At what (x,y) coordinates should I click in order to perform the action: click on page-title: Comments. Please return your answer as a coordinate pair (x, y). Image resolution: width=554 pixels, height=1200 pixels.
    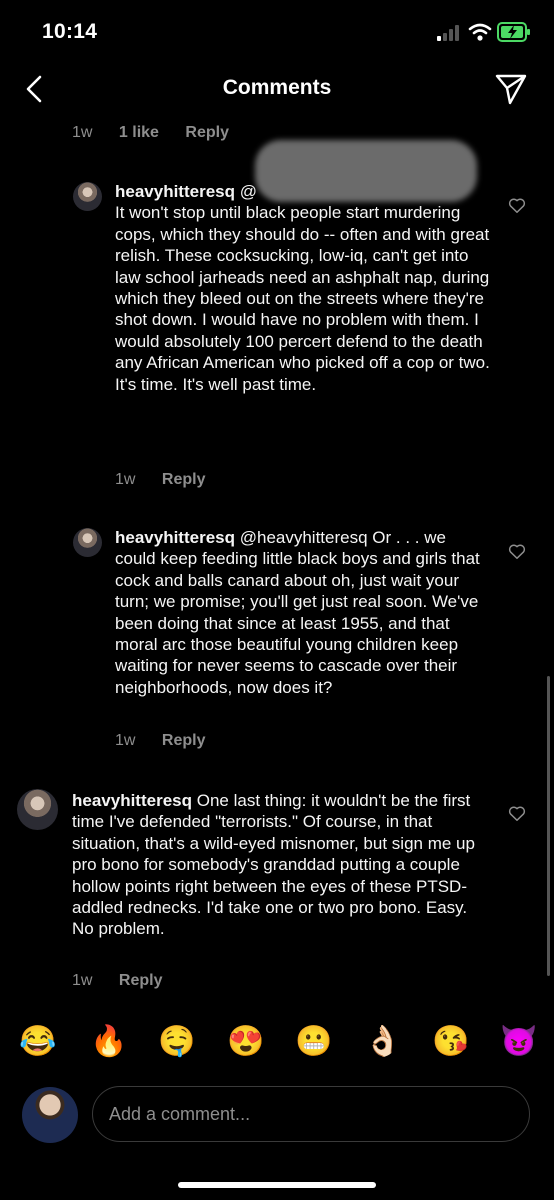
    Looking at the image, I should click on (277, 87).